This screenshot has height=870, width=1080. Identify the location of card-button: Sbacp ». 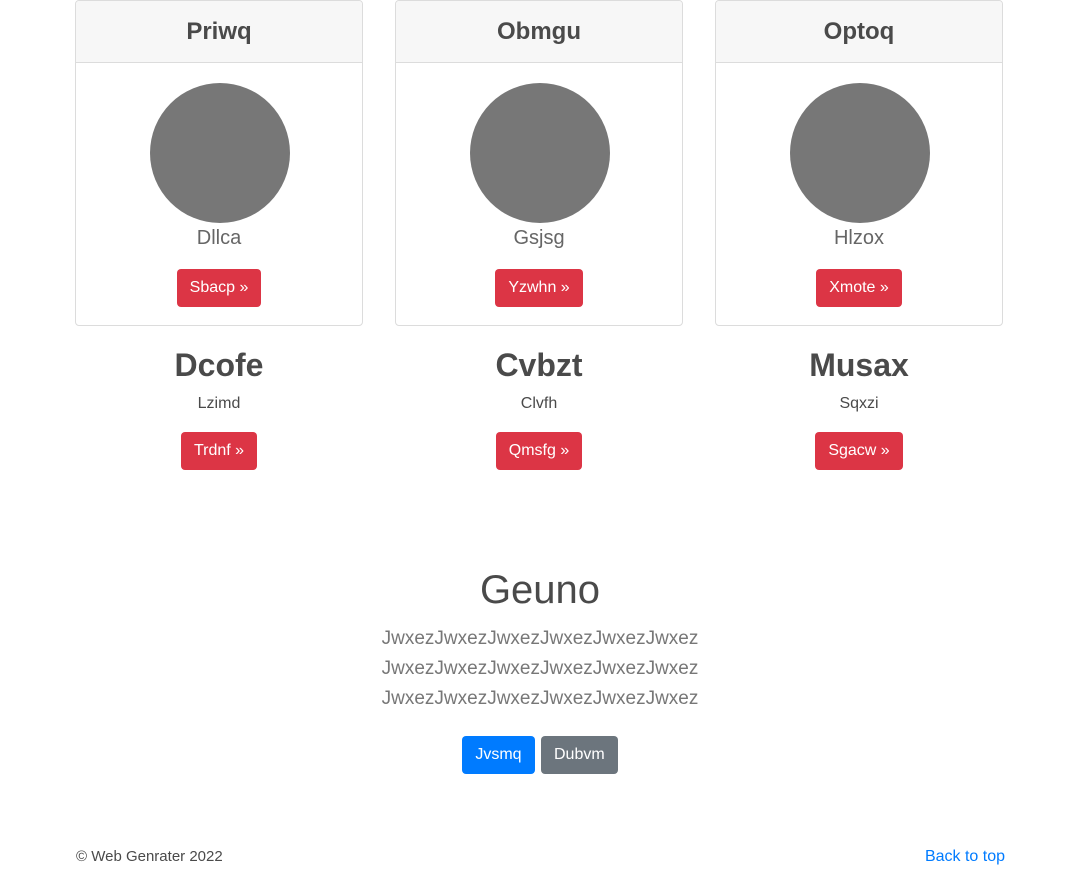
(219, 288).